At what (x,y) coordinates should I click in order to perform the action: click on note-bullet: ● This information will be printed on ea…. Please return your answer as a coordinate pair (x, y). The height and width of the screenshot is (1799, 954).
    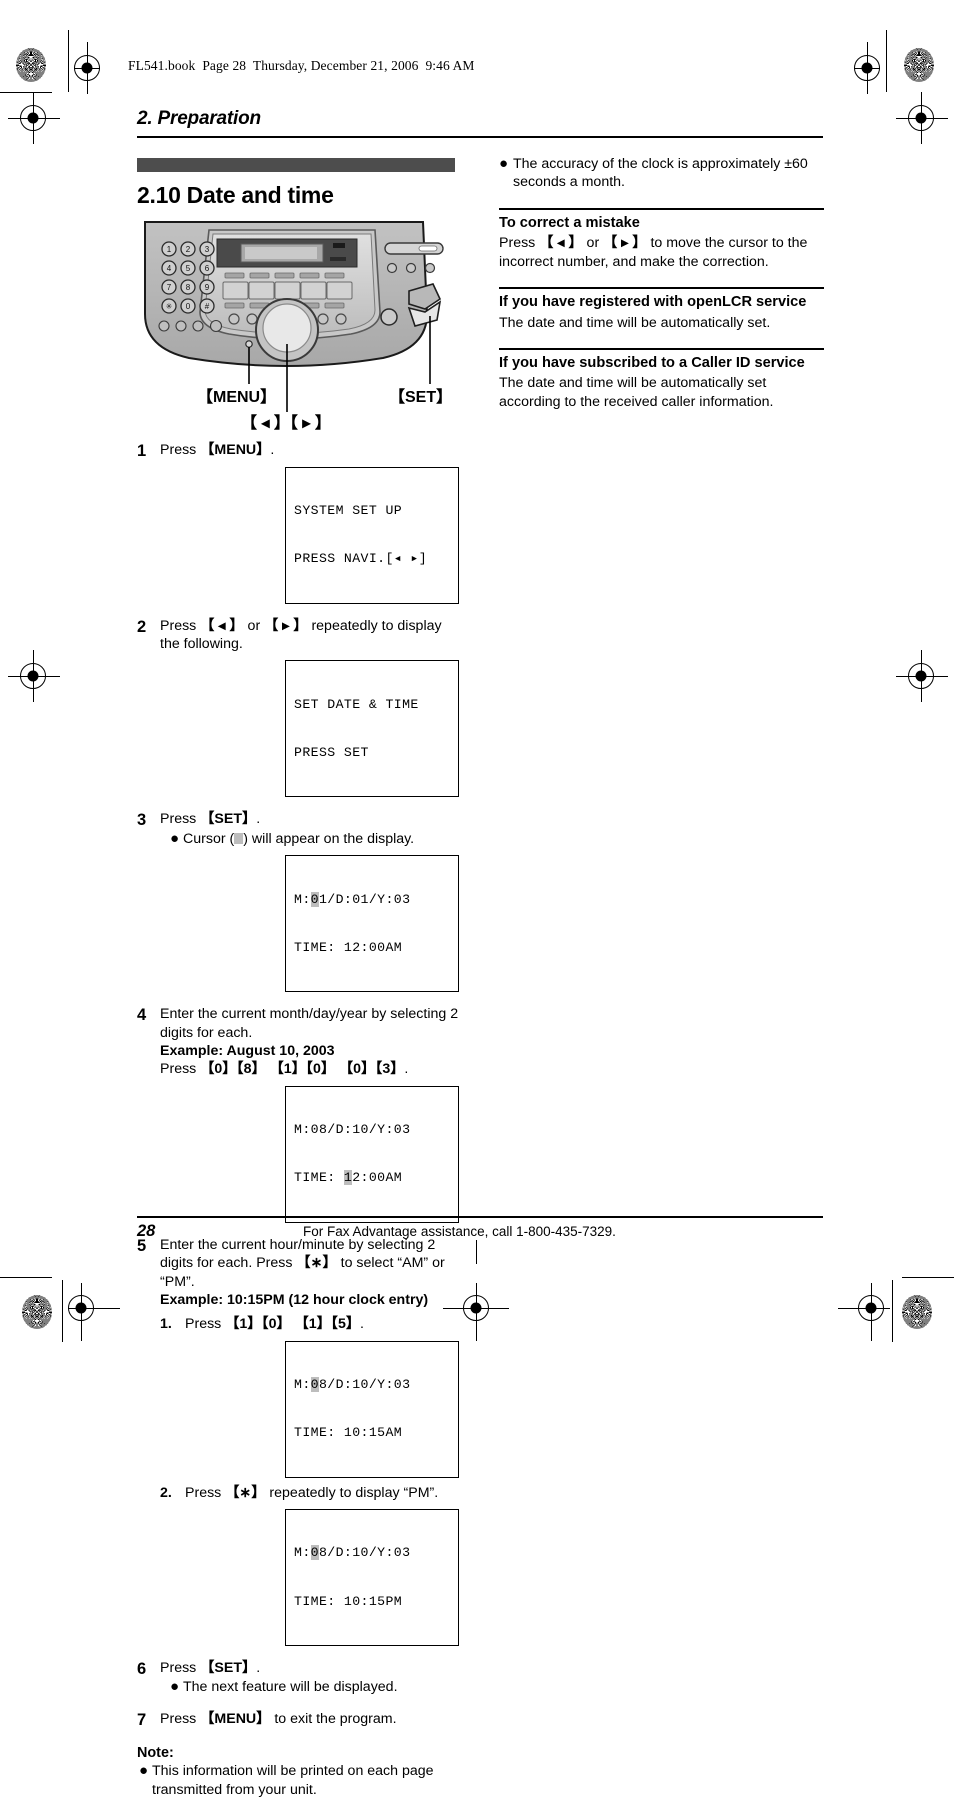
    Looking at the image, I should click on (298, 1780).